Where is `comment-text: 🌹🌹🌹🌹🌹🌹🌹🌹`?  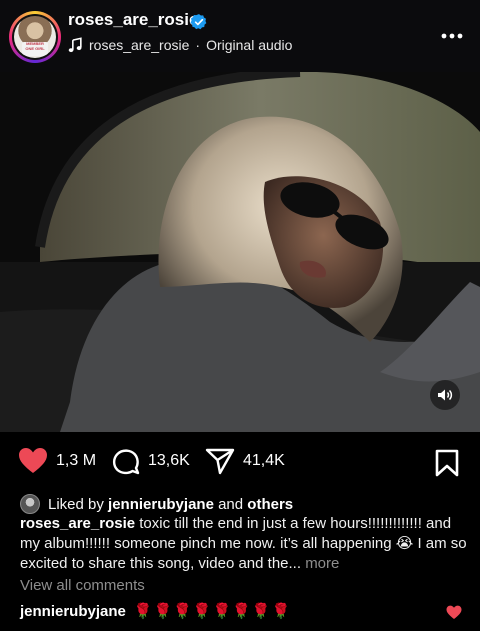 comment-text: 🌹🌹🌹🌹🌹🌹🌹🌹 is located at coordinates (212, 611).